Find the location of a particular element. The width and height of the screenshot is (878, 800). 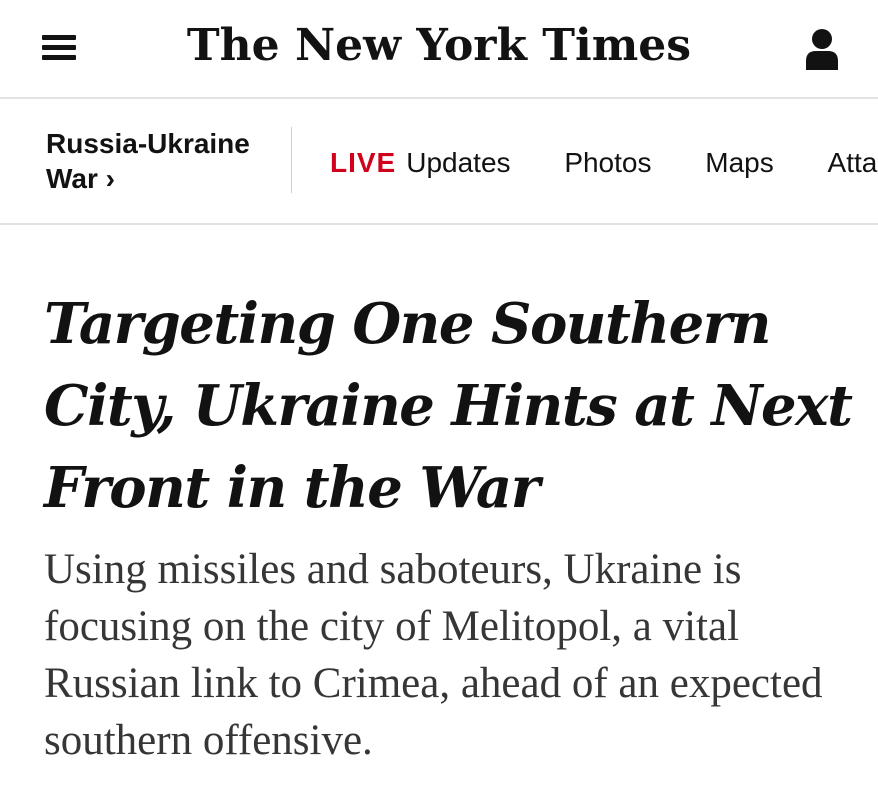

masthead: The New York Times is located at coordinates (439, 49).